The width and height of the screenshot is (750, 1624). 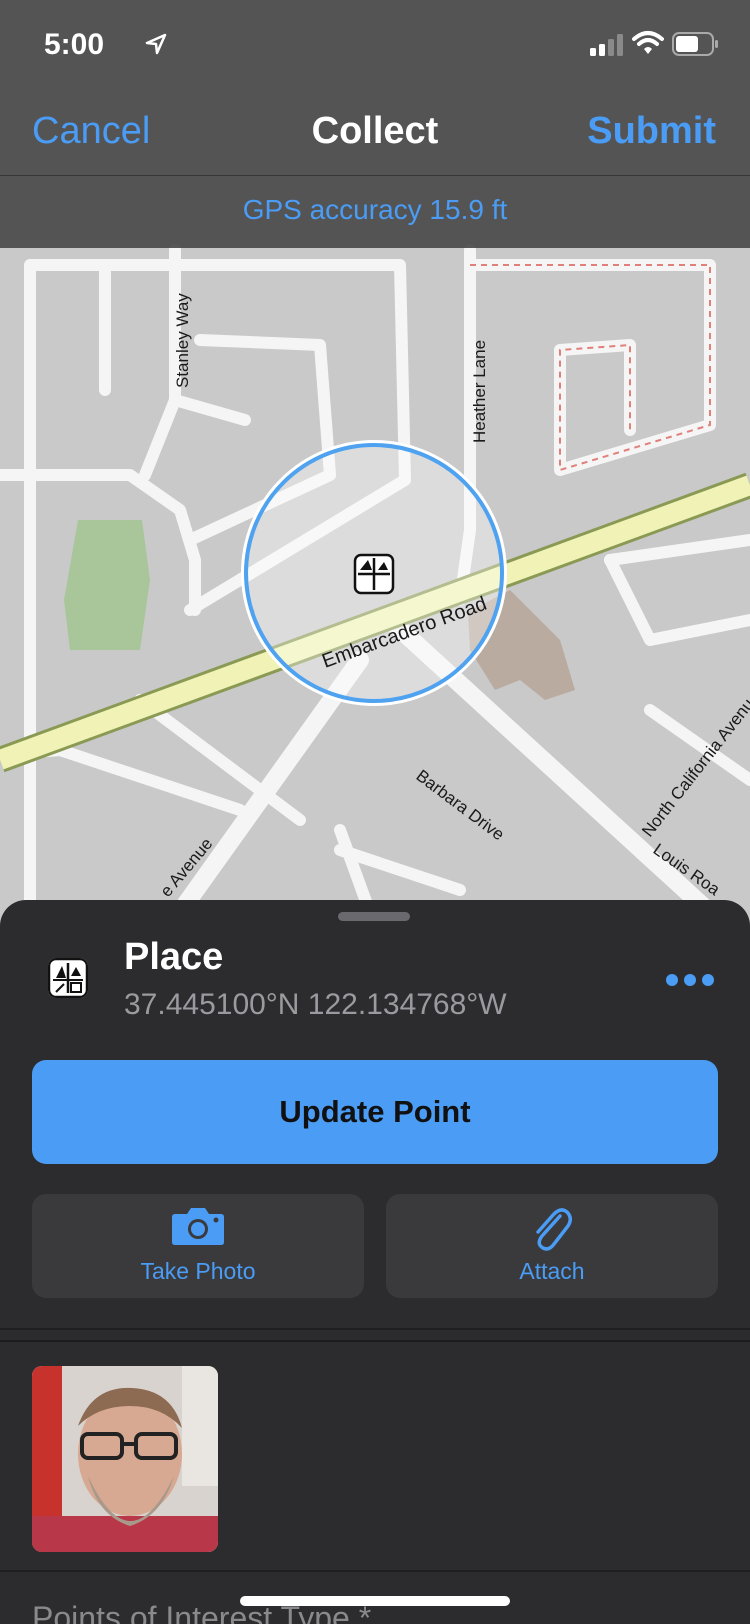 I want to click on person-photo, so click(x=125, y=1459).